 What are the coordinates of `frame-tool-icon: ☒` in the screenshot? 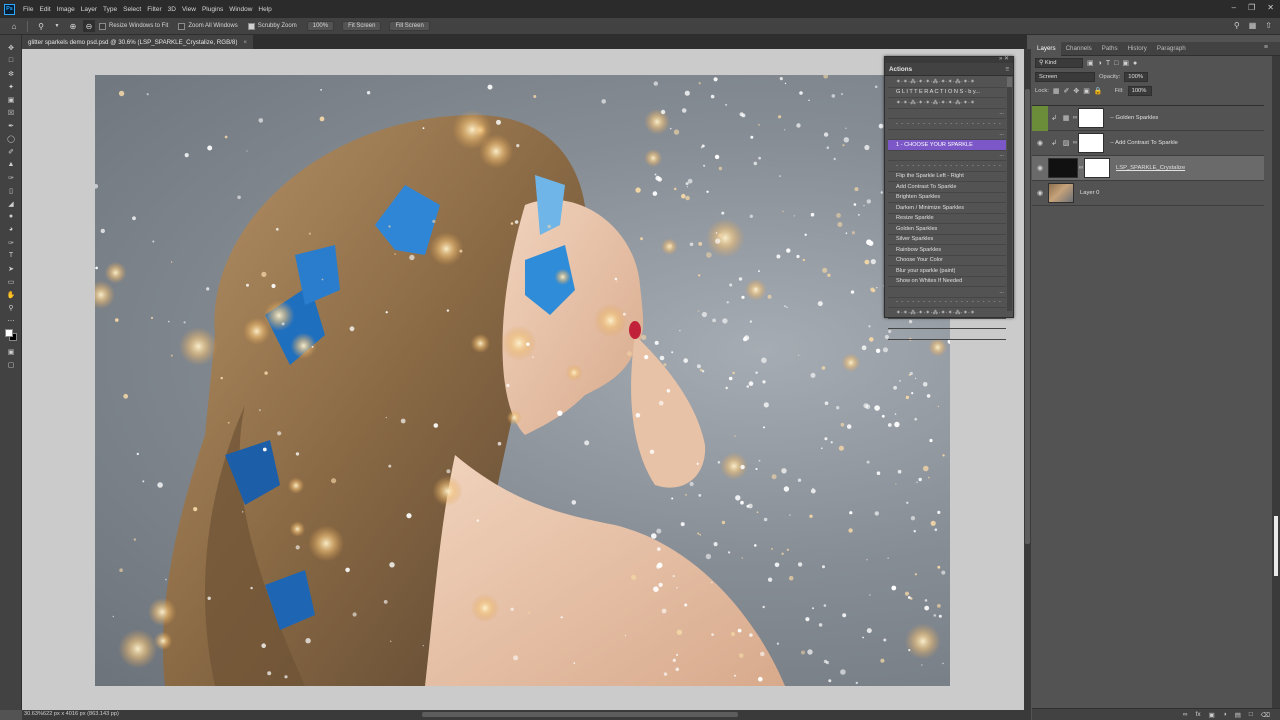 It's located at (11, 112).